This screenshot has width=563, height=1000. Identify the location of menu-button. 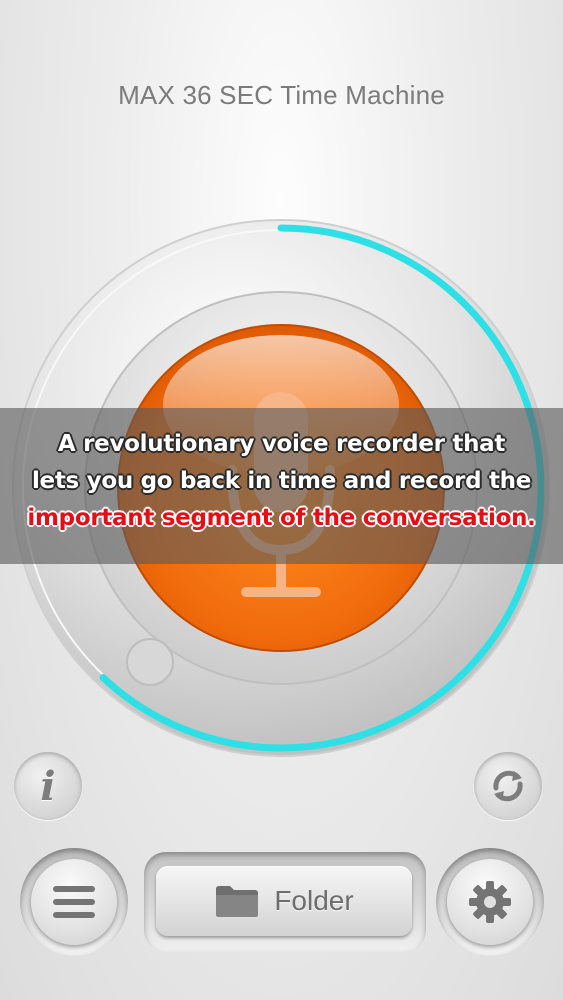
(74, 902).